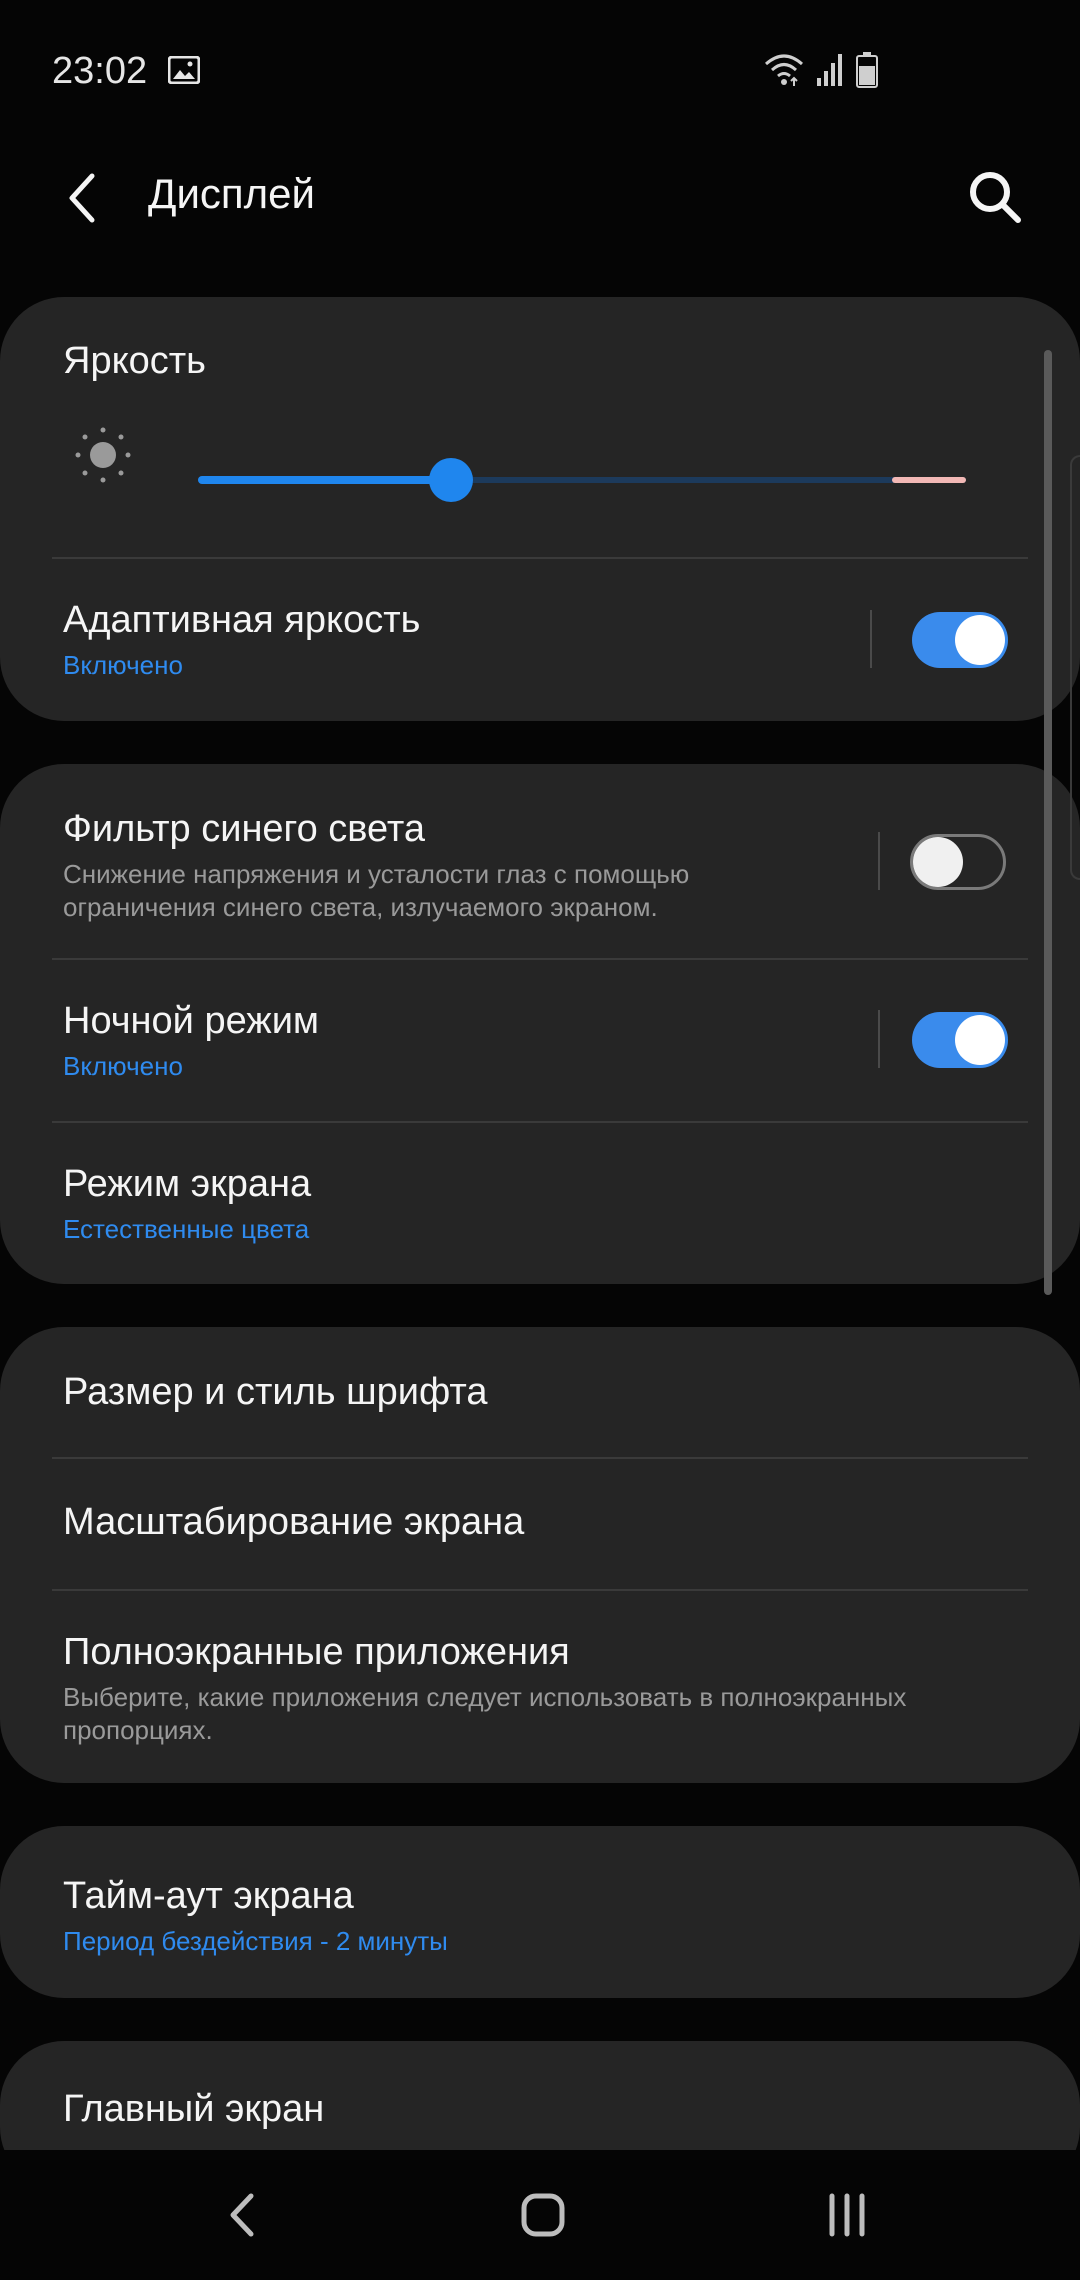  I want to click on night-mode-title: Ночной режим, so click(191, 1021).